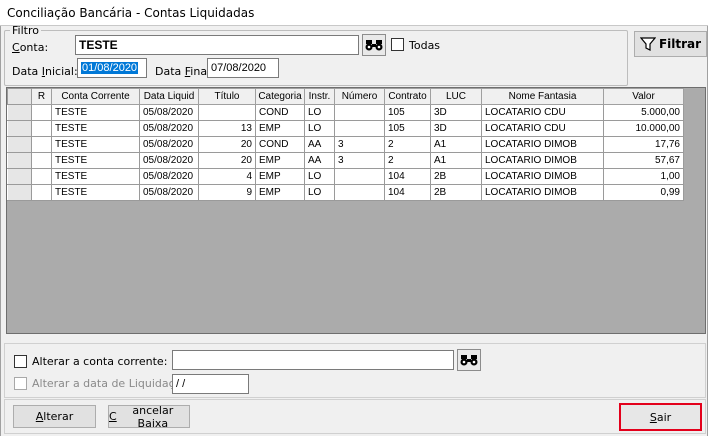 This screenshot has height=436, width=708. I want to click on alterar-conta-search-button, so click(469, 360).